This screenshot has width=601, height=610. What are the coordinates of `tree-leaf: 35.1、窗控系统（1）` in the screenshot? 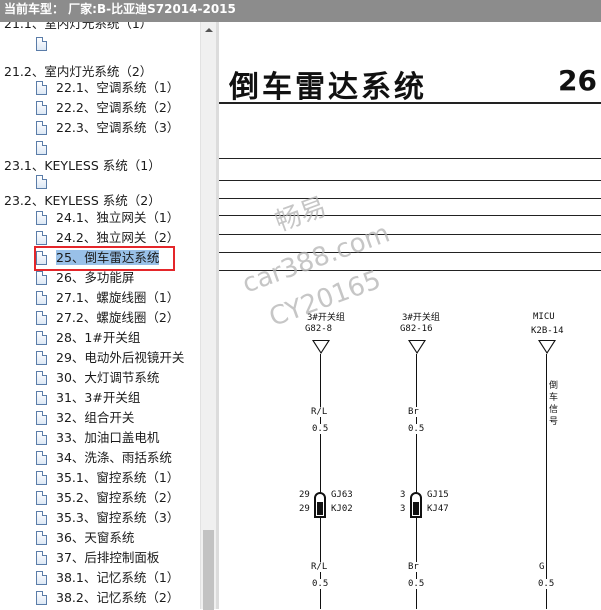 It's located at (107, 478).